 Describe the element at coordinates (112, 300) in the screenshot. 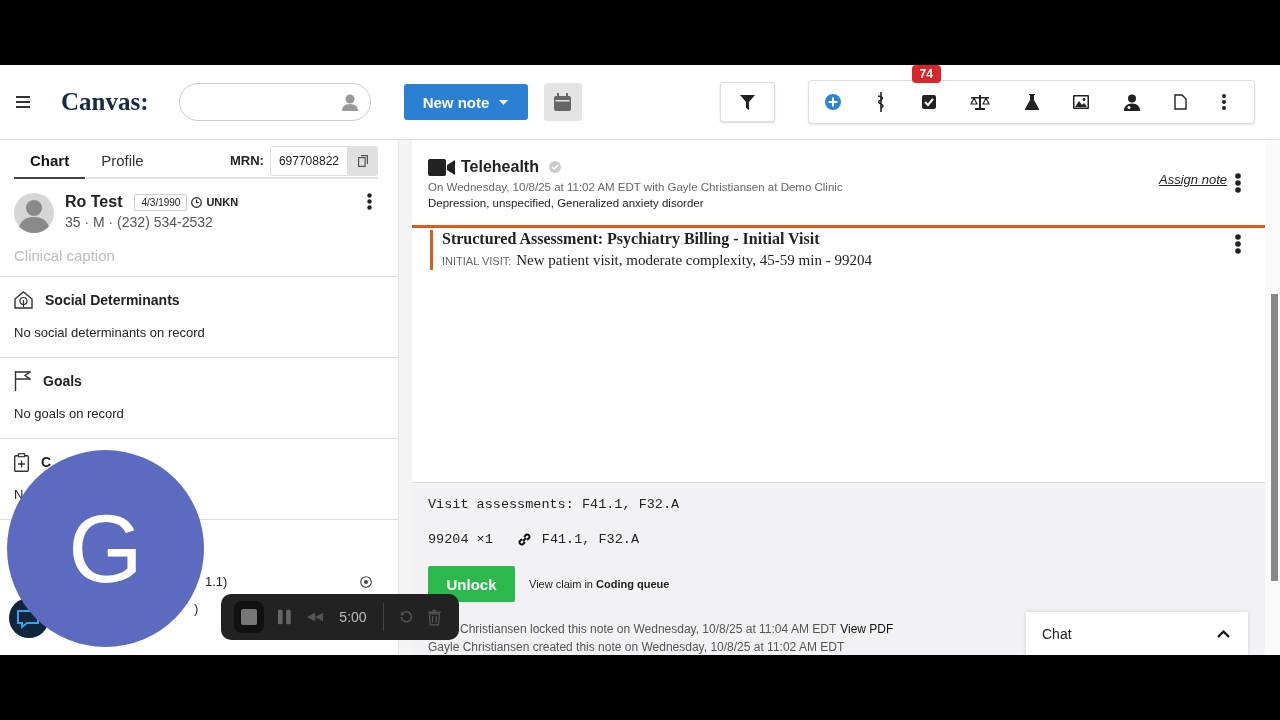

I see `section-title: Social Determinants` at that location.